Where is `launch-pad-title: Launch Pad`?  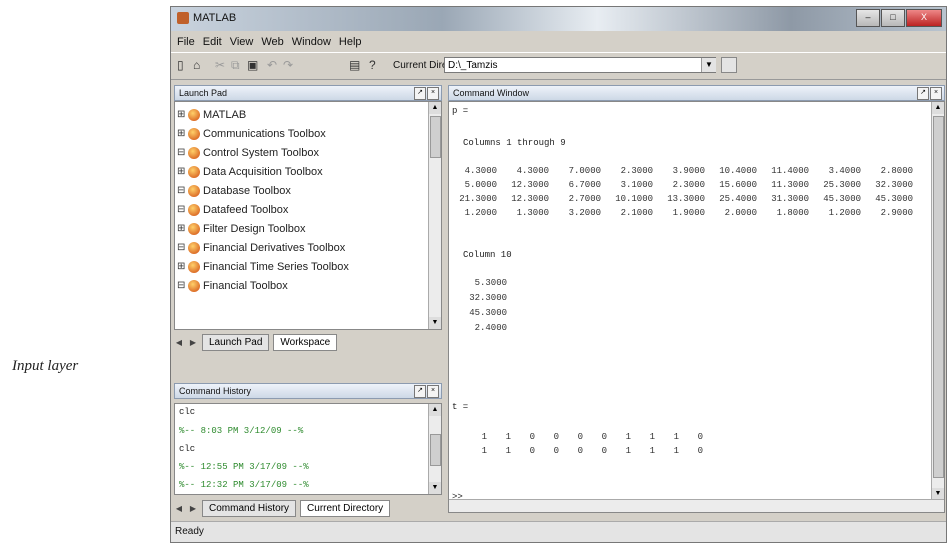 launch-pad-title: Launch Pad is located at coordinates (203, 93).